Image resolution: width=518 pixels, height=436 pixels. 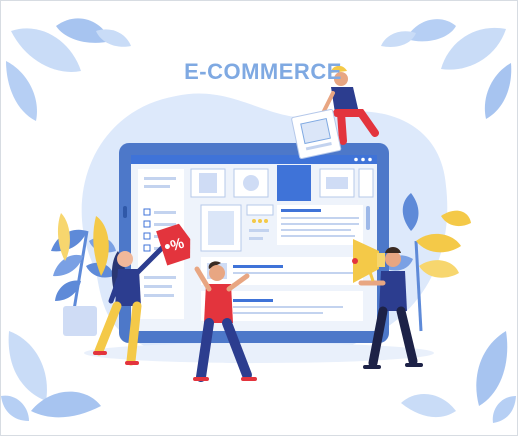 I want to click on selected-product-card, so click(x=294, y=183).